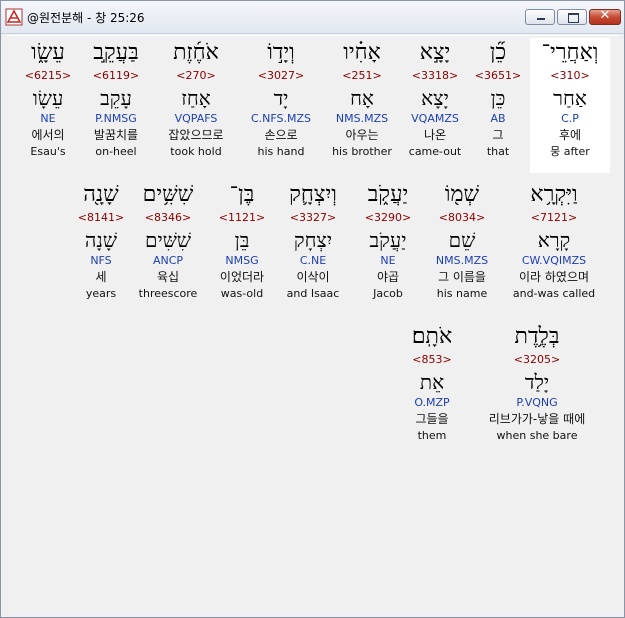 The height and width of the screenshot is (618, 625). What do you see at coordinates (116, 52) in the screenshot?
I see `hebrew-word: בַּעֲקֵ֣ב` at bounding box center [116, 52].